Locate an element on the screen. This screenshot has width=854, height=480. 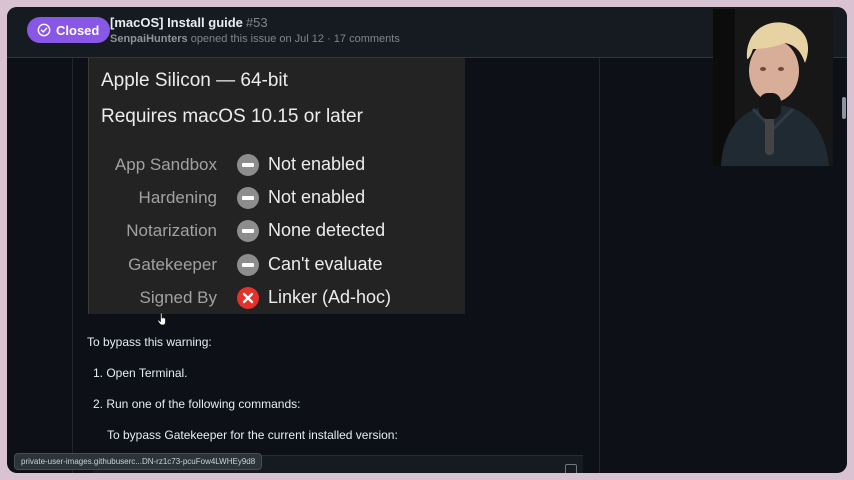
issue-author-link: SenpaiHunters is located at coordinates (149, 39).